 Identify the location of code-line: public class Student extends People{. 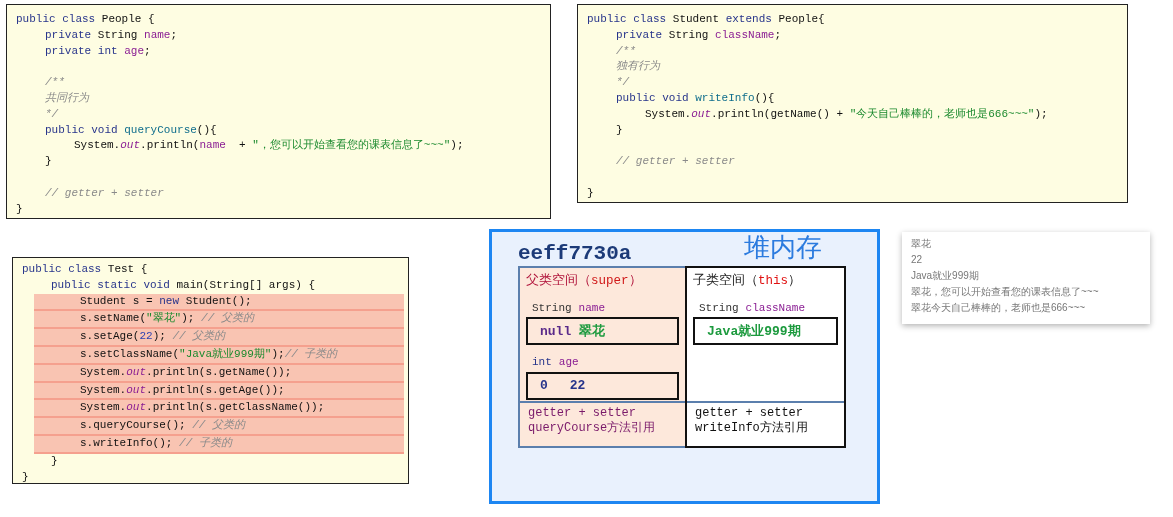
(706, 19).